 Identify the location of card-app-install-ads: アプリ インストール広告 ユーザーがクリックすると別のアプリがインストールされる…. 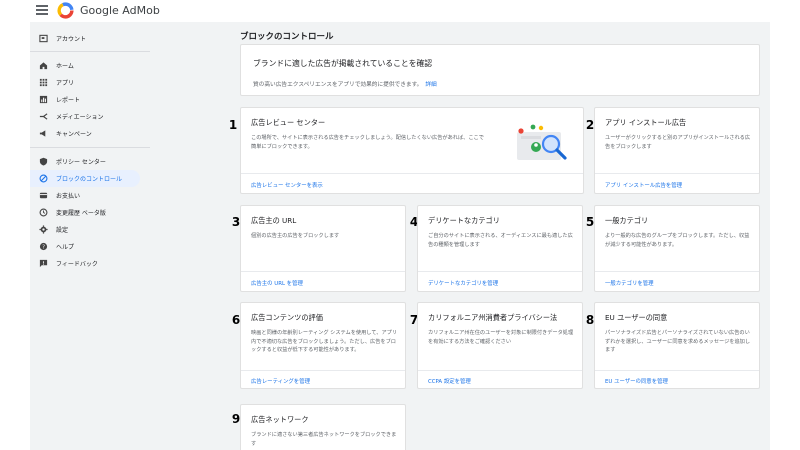
(677, 150).